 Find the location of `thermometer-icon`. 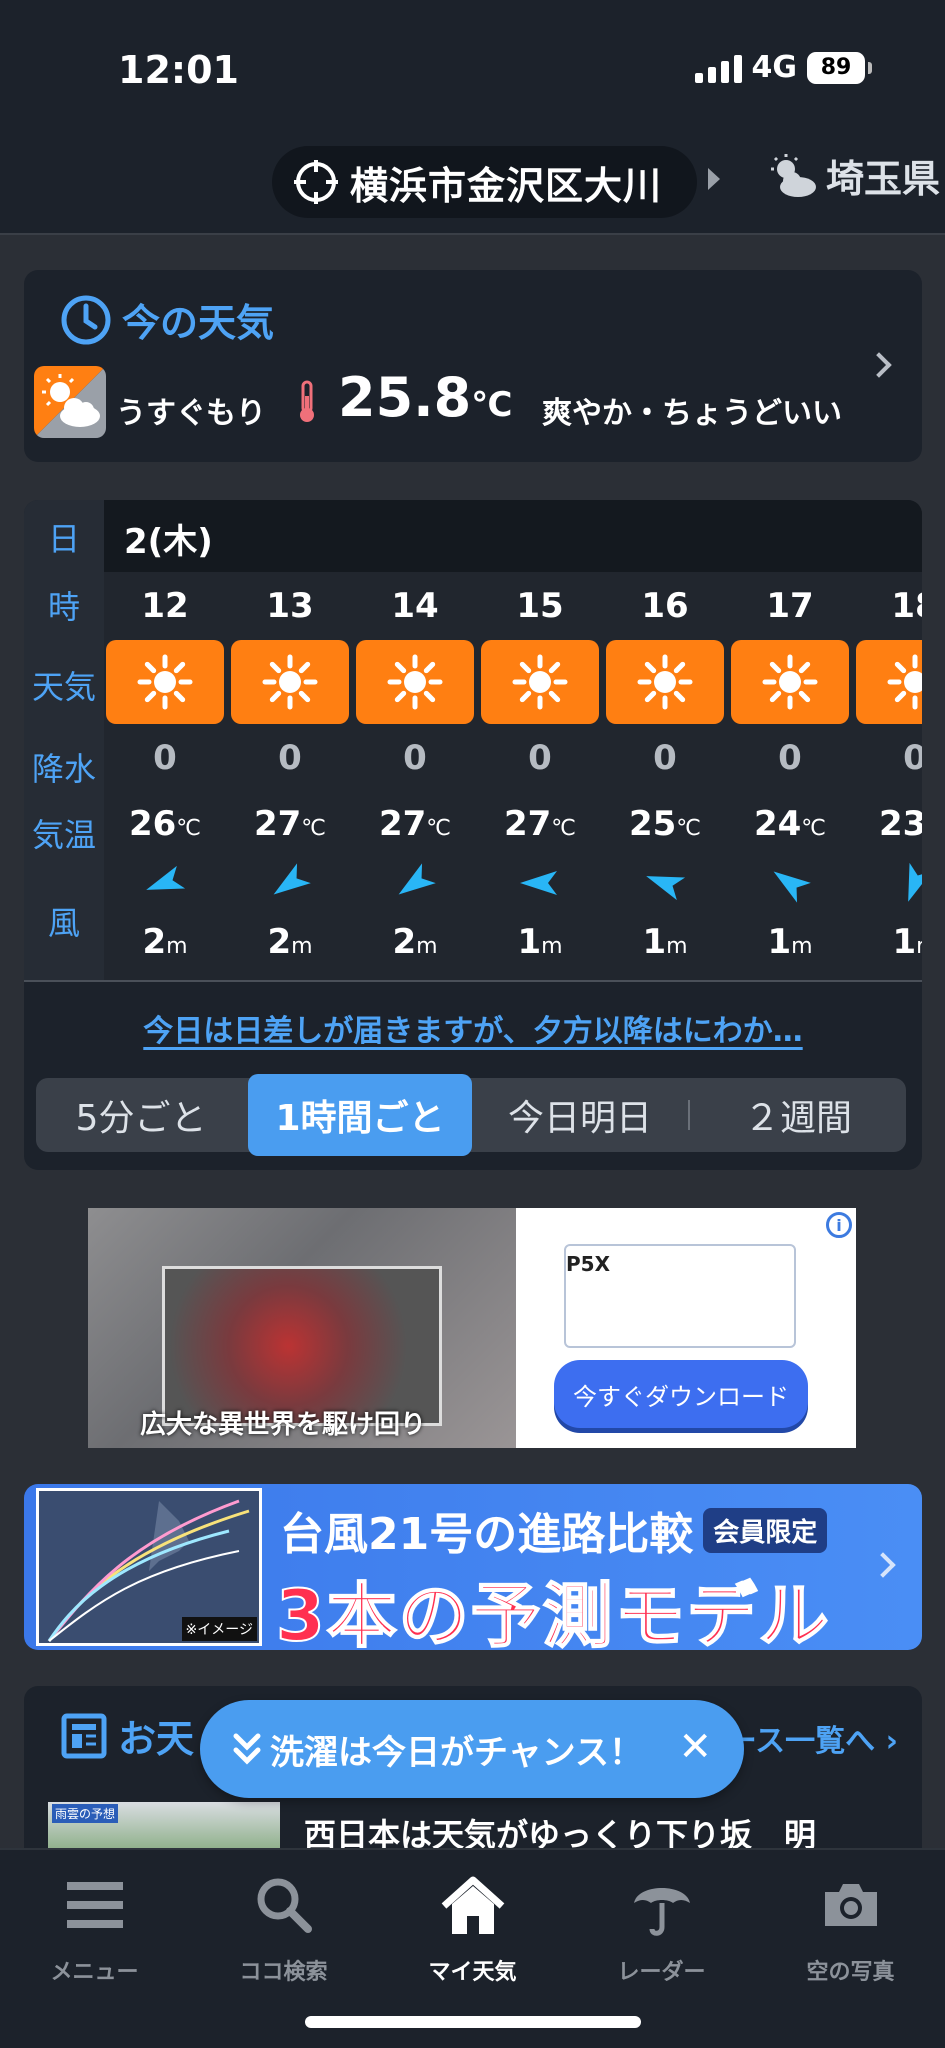

thermometer-icon is located at coordinates (307, 401).